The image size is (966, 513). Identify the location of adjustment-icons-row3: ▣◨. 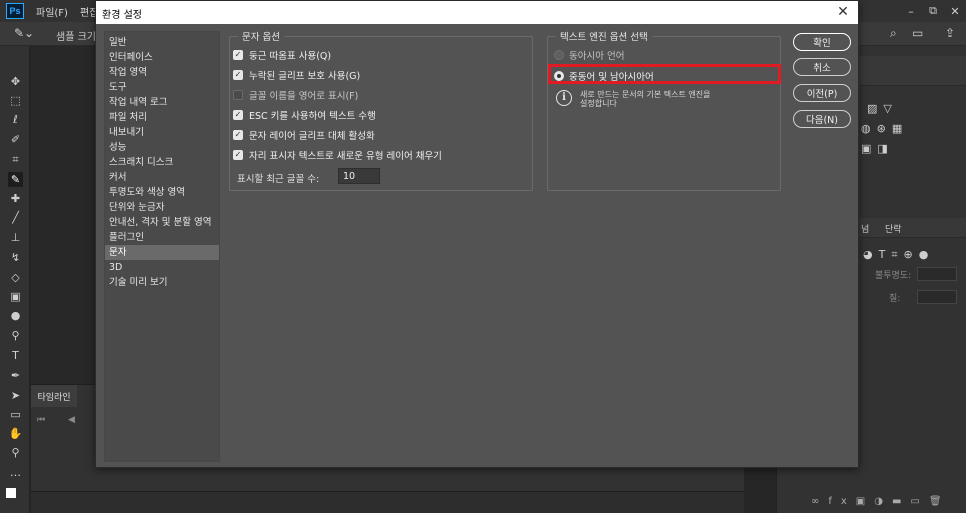
(877, 148).